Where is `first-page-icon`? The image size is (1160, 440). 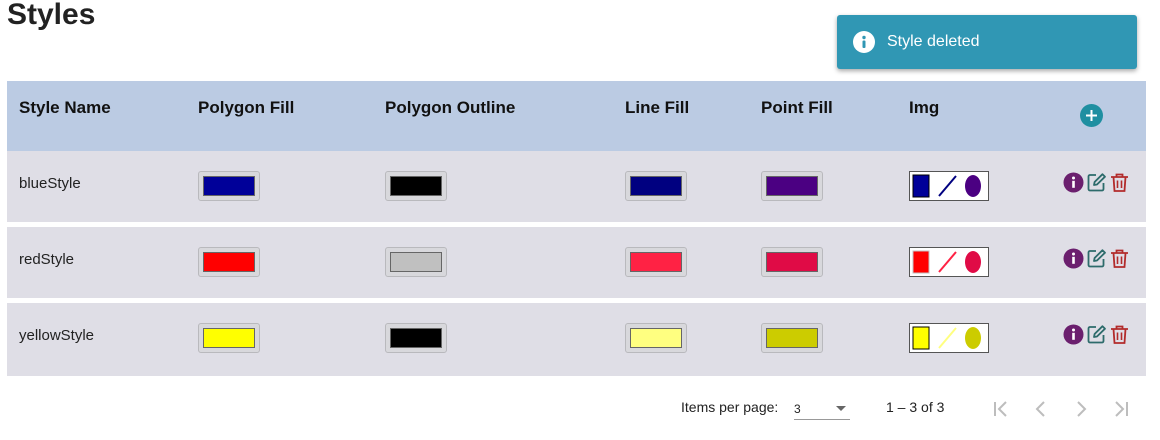
first-page-icon is located at coordinates (1000, 409).